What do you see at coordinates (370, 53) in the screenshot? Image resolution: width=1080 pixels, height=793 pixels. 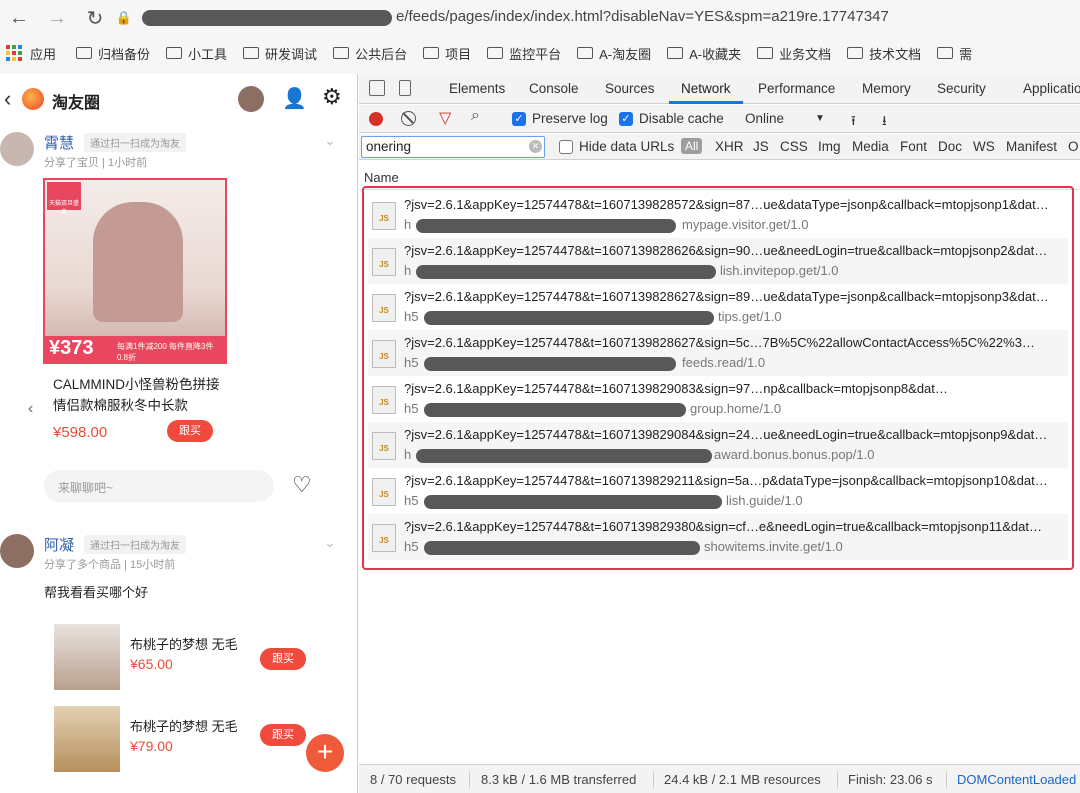 I see `bookmark-folder: 公共后台` at bounding box center [370, 53].